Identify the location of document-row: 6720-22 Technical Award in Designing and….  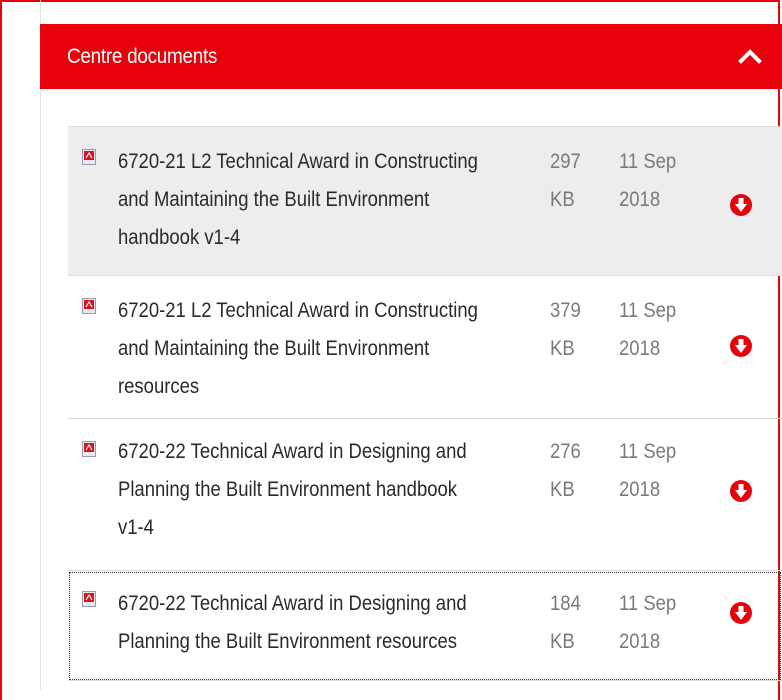
(425, 626).